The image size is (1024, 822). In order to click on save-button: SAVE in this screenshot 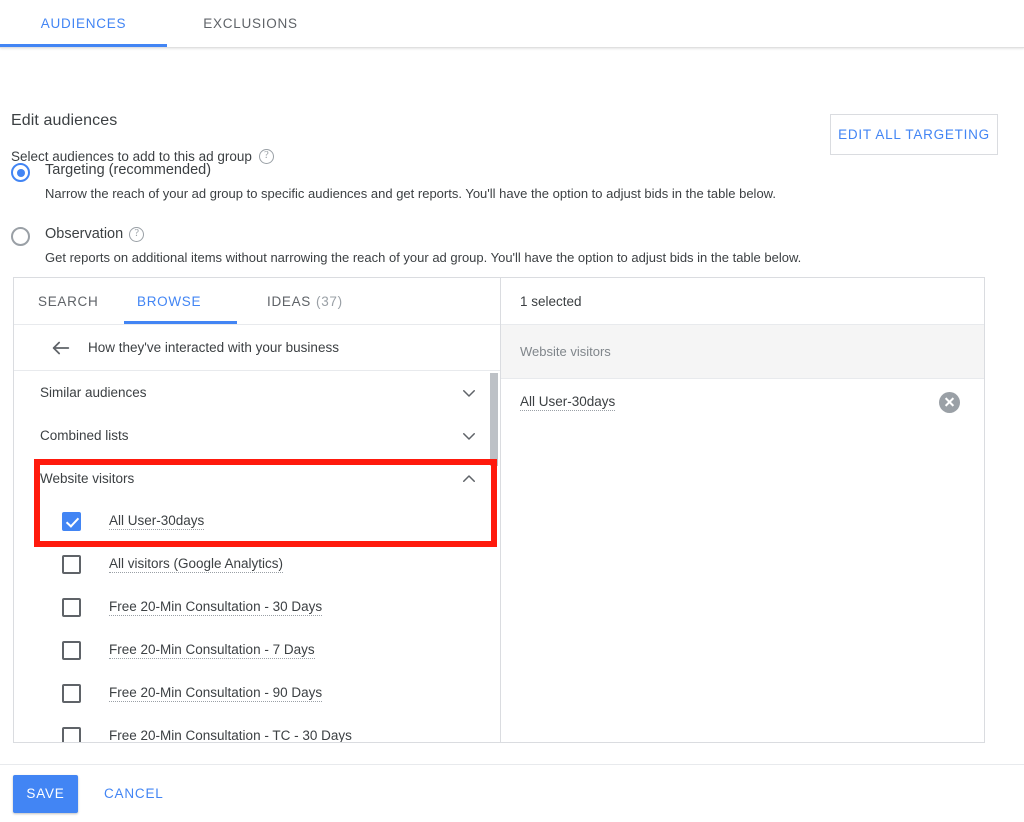, I will do `click(45, 793)`.